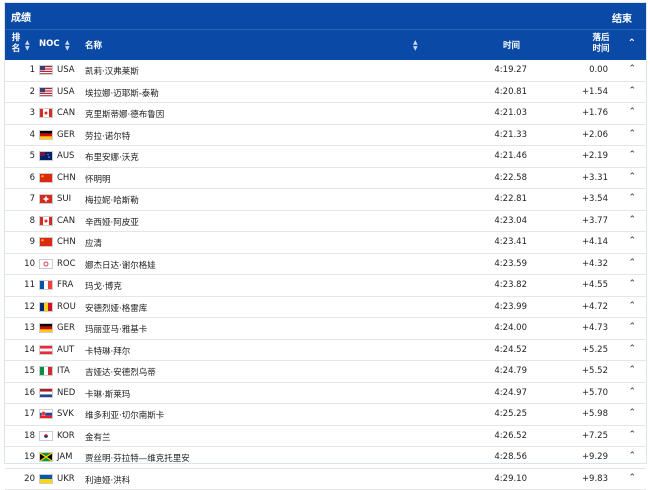 The width and height of the screenshot is (650, 490). I want to click on rank-cell: 4, so click(20, 135).